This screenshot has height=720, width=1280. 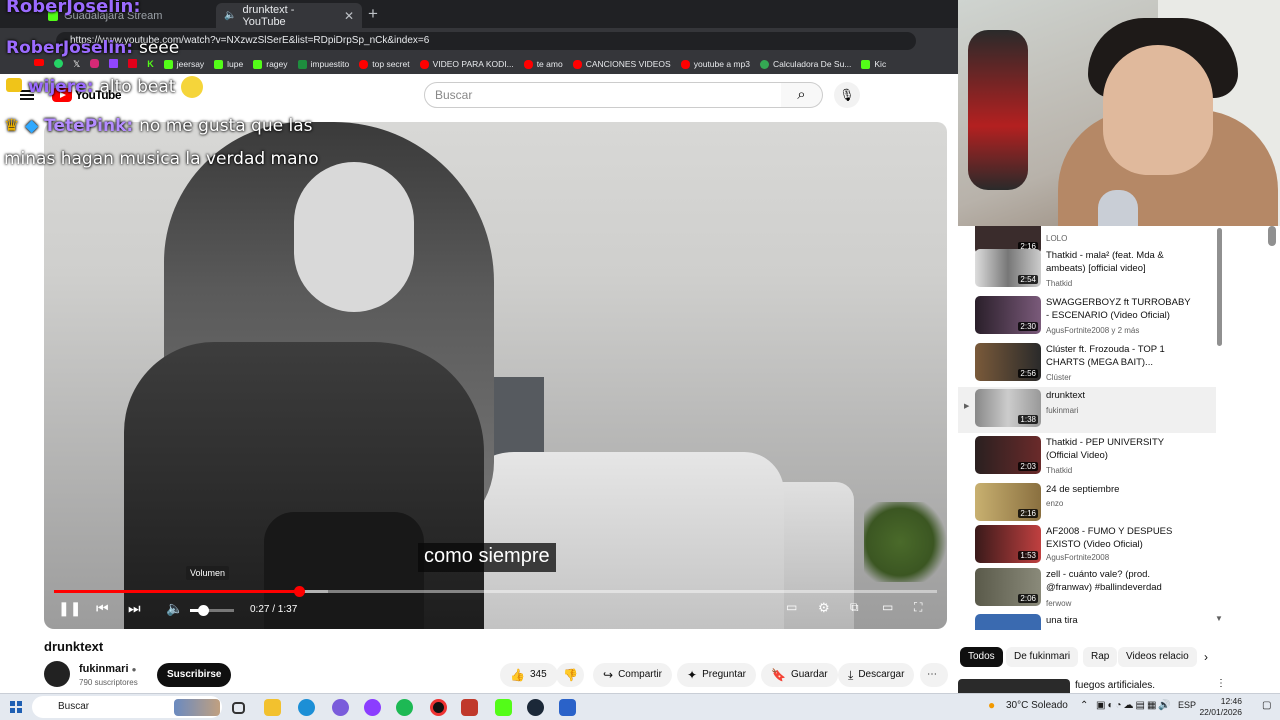 What do you see at coordinates (1157, 657) in the screenshot?
I see `chip-videos-relacionados: Videos relacio` at bounding box center [1157, 657].